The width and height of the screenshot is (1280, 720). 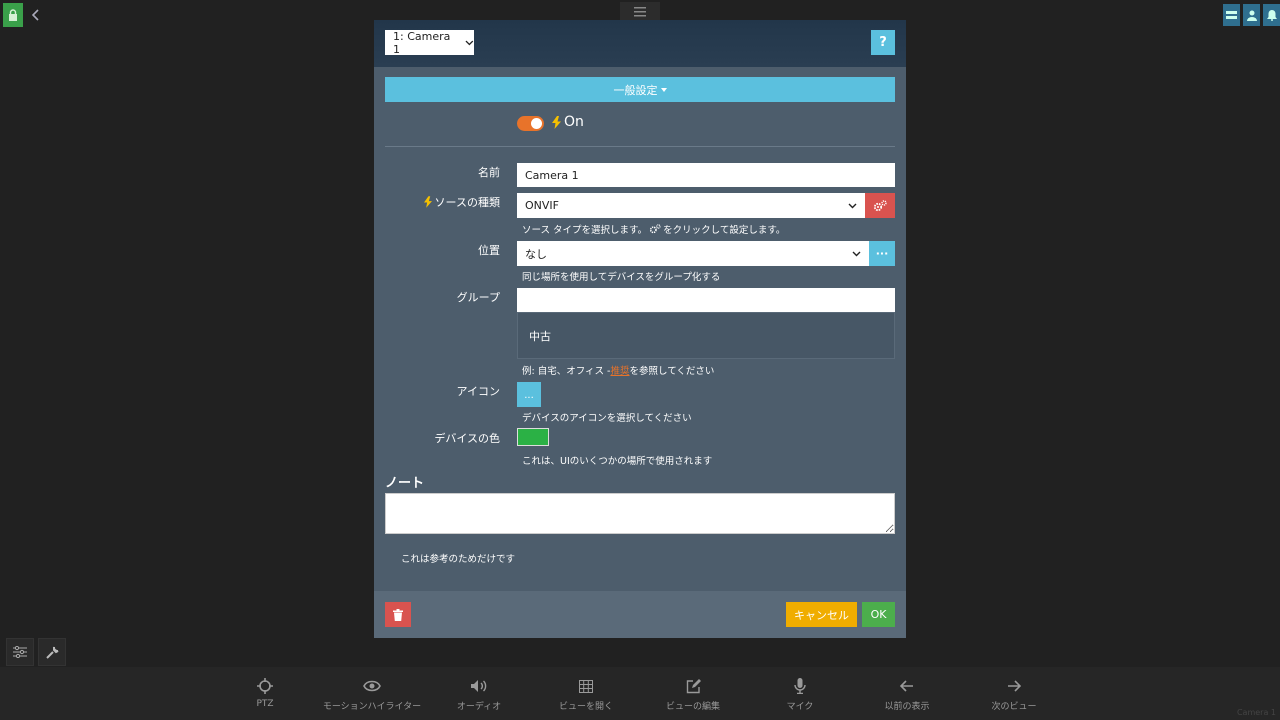 I want to click on source-type-value: ONVIF, so click(x=542, y=205).